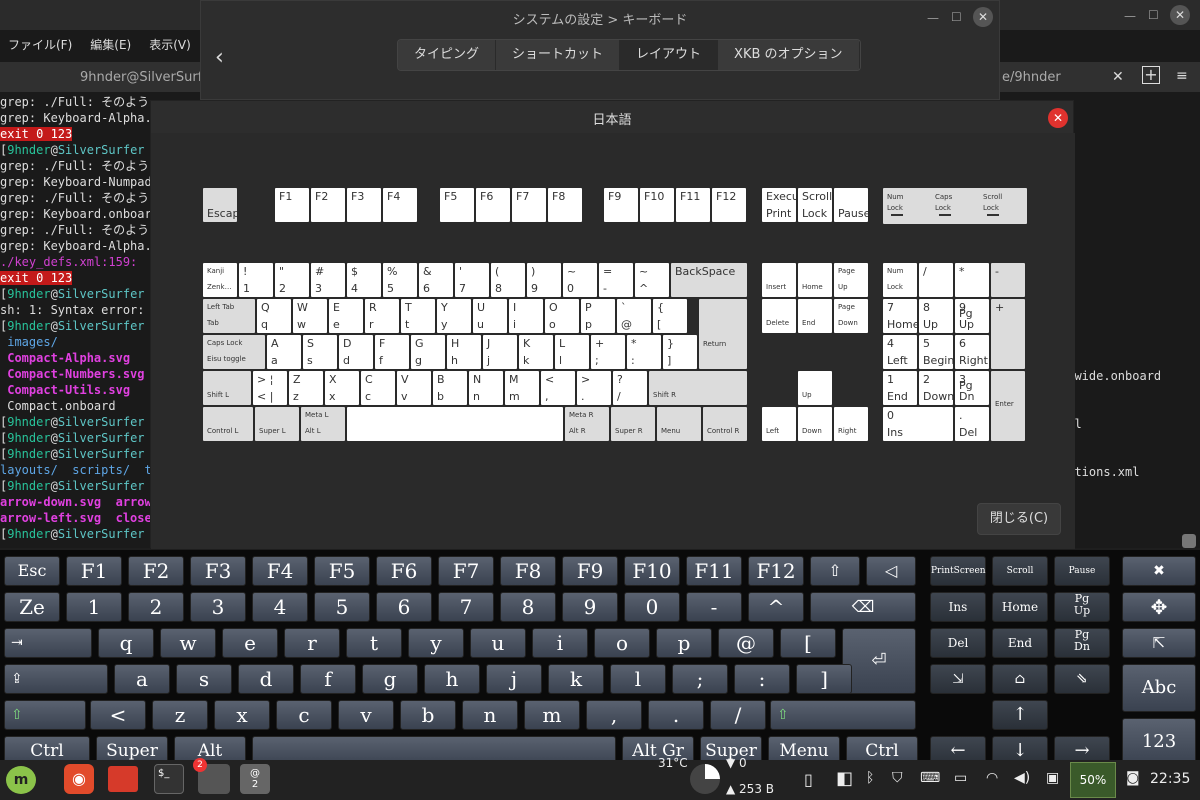 The width and height of the screenshot is (1200, 800). What do you see at coordinates (870, 778) in the screenshot?
I see `bluetooth-icon: ᛒ` at bounding box center [870, 778].